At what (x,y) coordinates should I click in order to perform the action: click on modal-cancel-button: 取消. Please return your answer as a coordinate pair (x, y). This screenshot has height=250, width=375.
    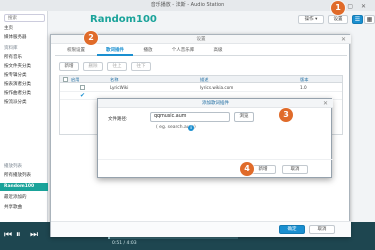
    Looking at the image, I should click on (295, 169).